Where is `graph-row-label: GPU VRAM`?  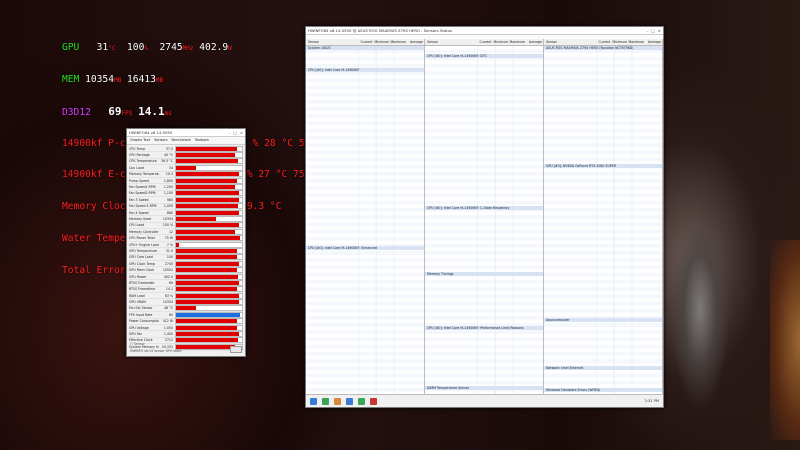
graph-row-label: GPU VRAM is located at coordinates (137, 302).